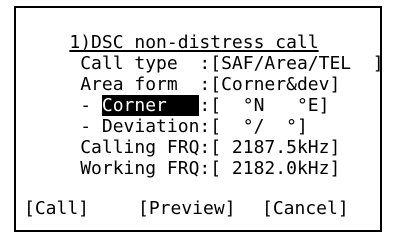 The width and height of the screenshot is (400, 240). What do you see at coordinates (167, 115) in the screenshot?
I see `deviation-row: - Deviation:[ °/ °]` at bounding box center [167, 115].